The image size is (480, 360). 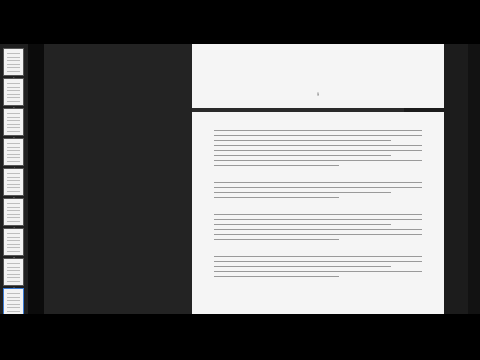 I want to click on bottom-black-bar, so click(x=240, y=337).